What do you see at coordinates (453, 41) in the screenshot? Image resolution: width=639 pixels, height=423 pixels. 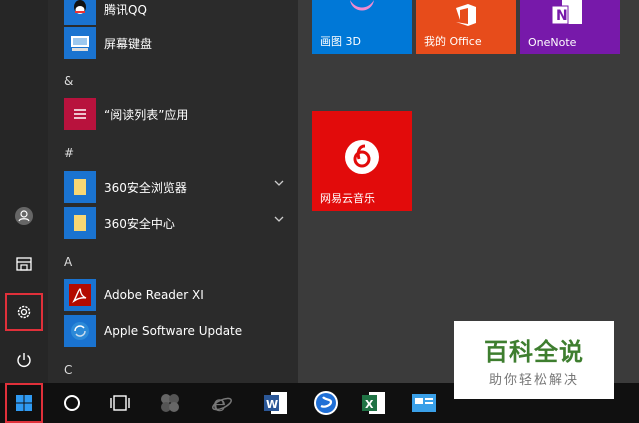 I see `tile-label: 我的 Office` at bounding box center [453, 41].